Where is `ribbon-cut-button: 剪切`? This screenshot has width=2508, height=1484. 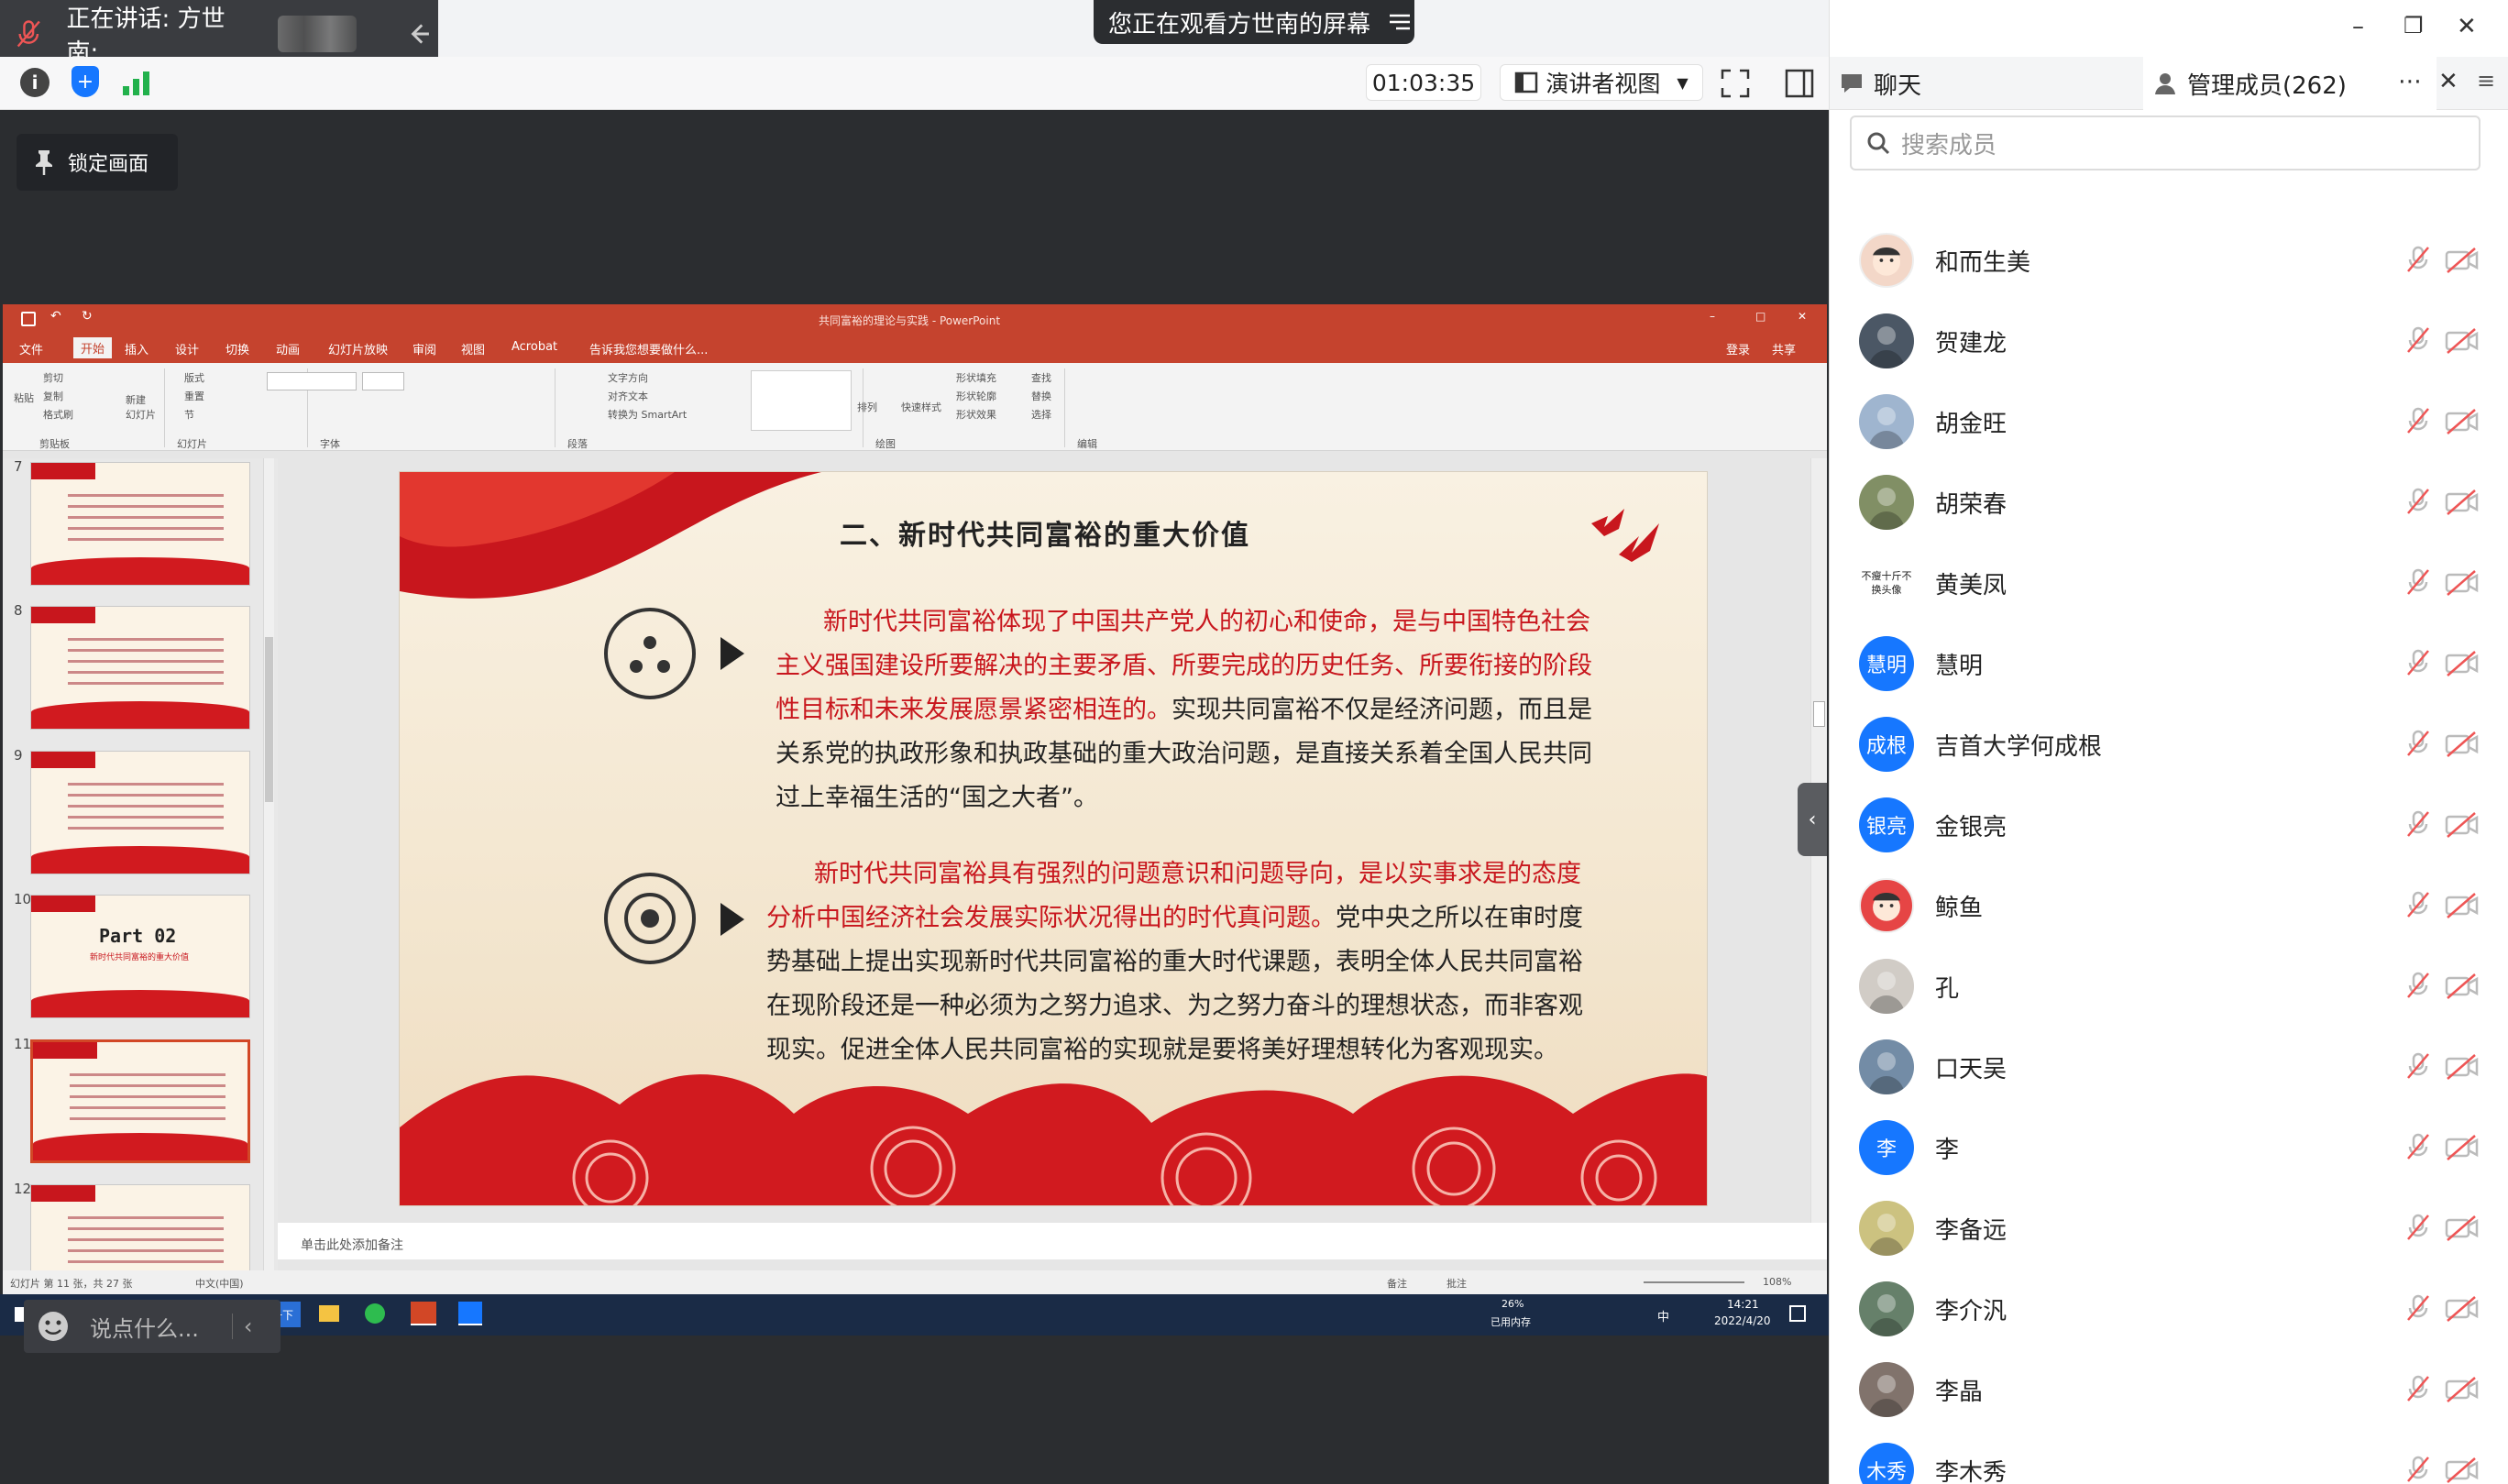
ribbon-cut-button: 剪切 is located at coordinates (53, 377).